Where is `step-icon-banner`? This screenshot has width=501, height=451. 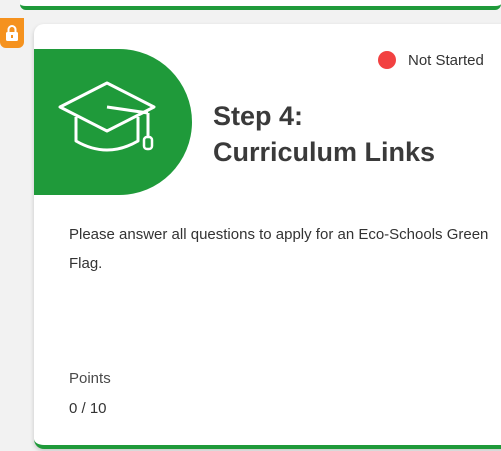 step-icon-banner is located at coordinates (113, 122).